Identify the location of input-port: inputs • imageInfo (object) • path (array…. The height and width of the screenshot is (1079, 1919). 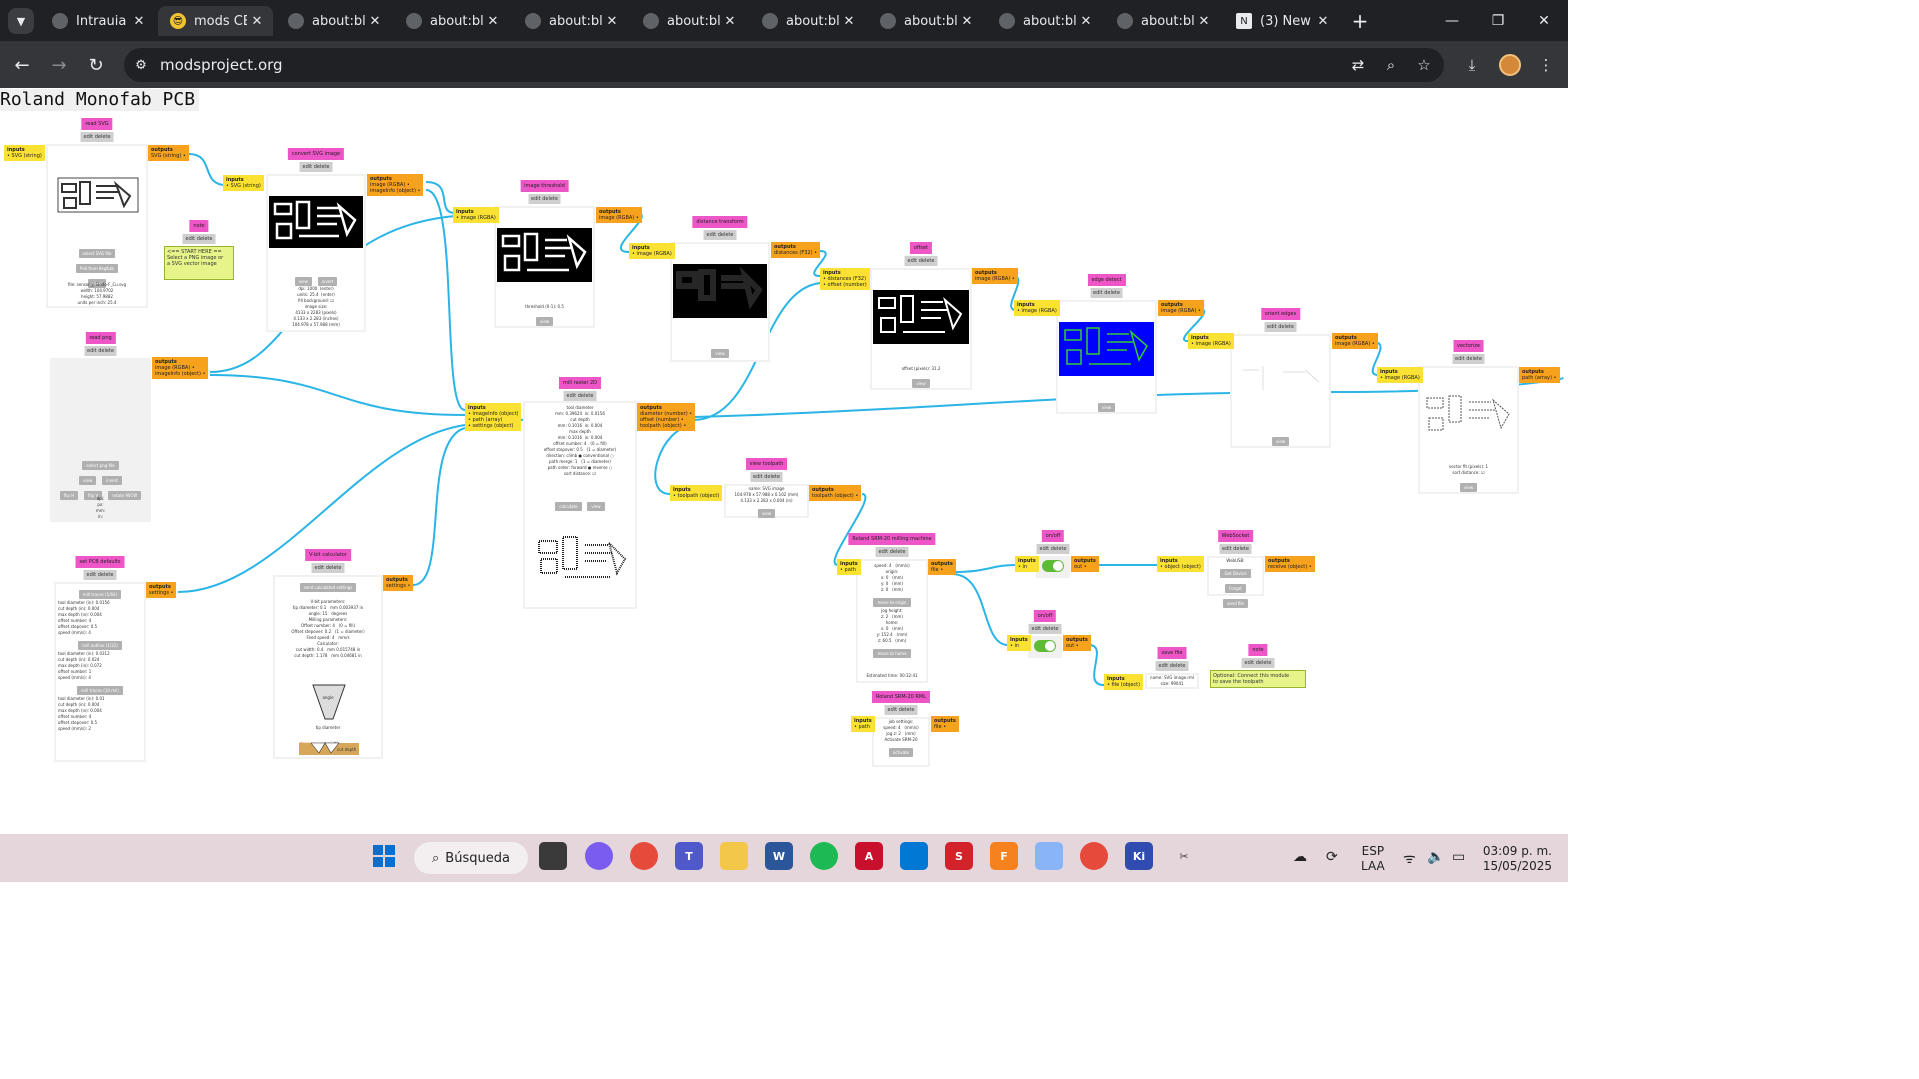
(493, 417).